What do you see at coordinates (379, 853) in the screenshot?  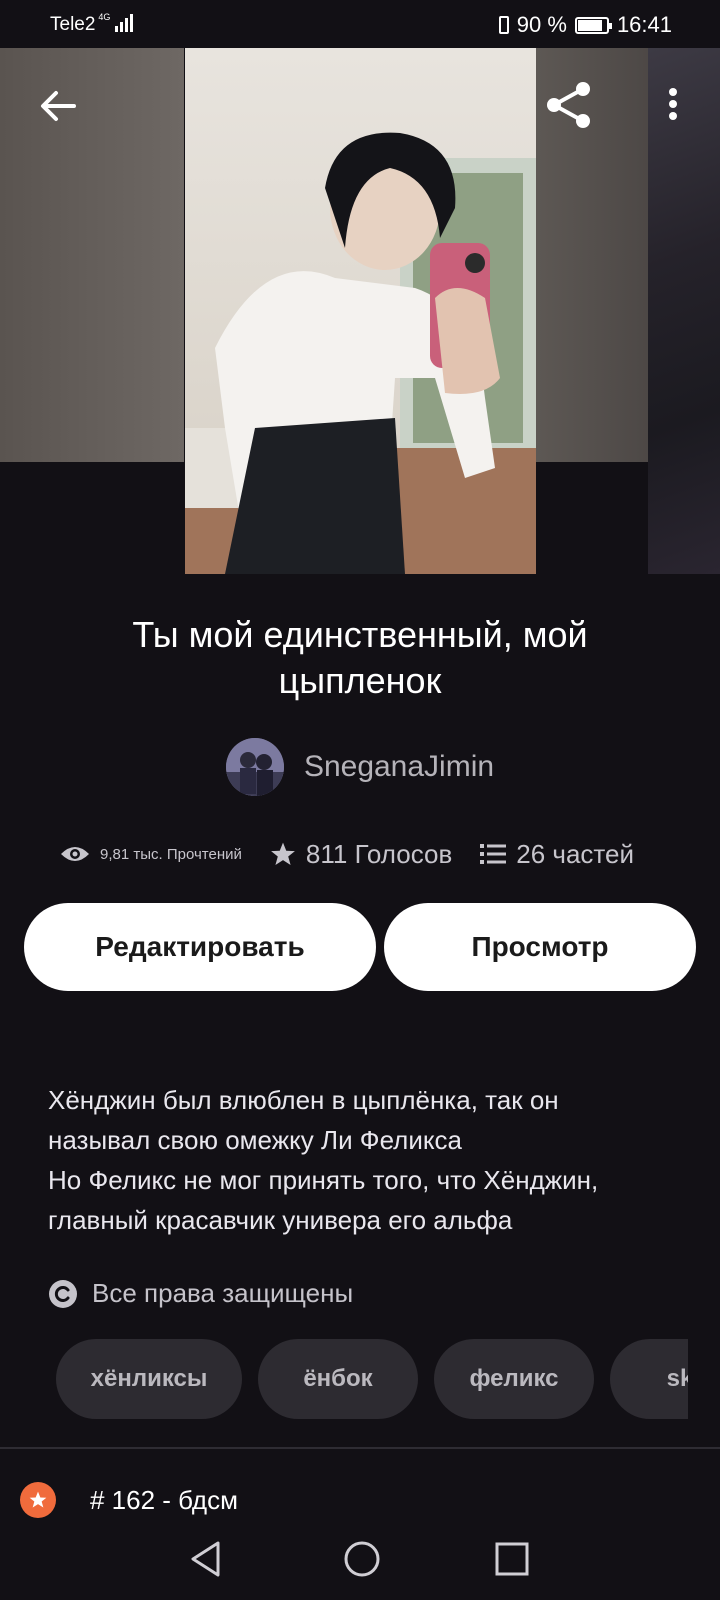 I see `votes-count: 811 Голосов` at bounding box center [379, 853].